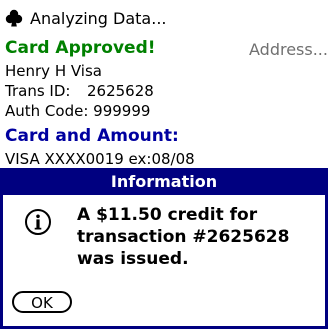 This screenshot has height=329, width=328. What do you see at coordinates (38, 222) in the screenshot?
I see `info-icon` at bounding box center [38, 222].